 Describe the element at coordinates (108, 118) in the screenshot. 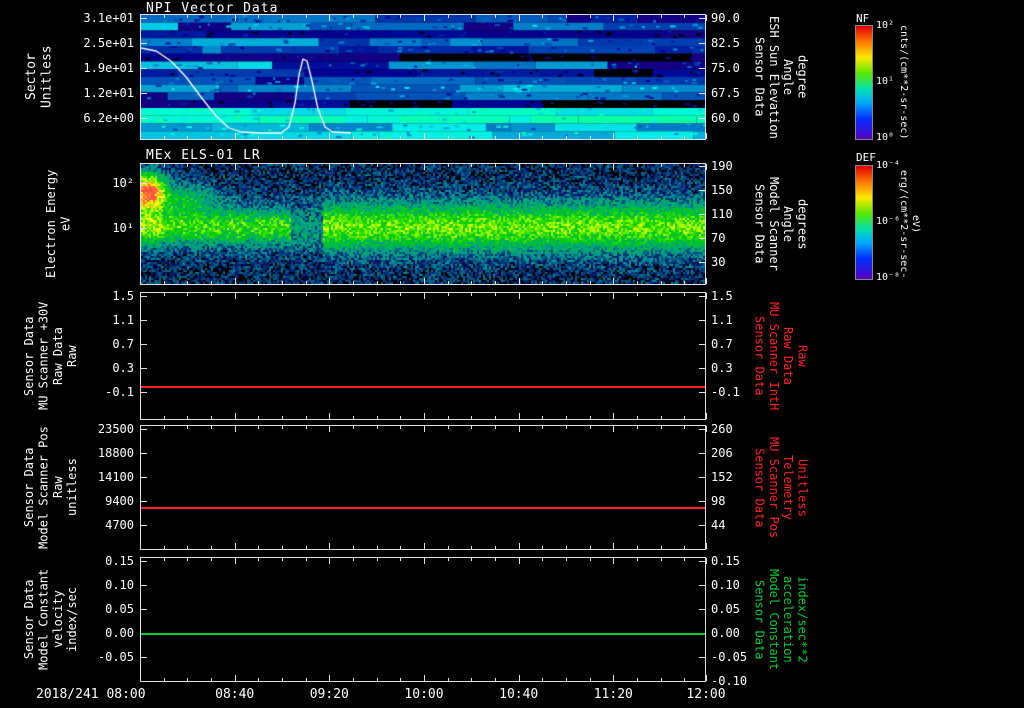

I see `y-axis-tick-label: 6.2e+00` at that location.